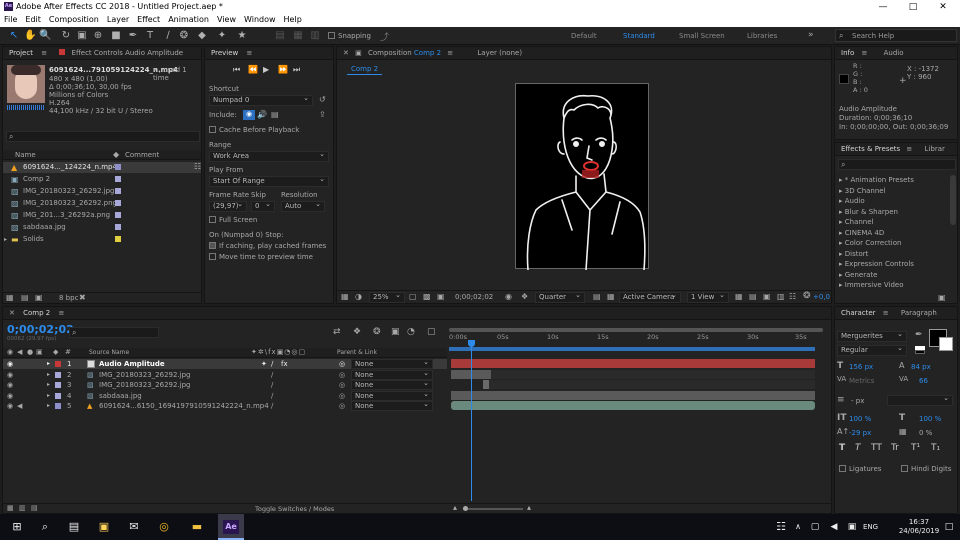  I want to click on menu-effect: Effect, so click(148, 19).